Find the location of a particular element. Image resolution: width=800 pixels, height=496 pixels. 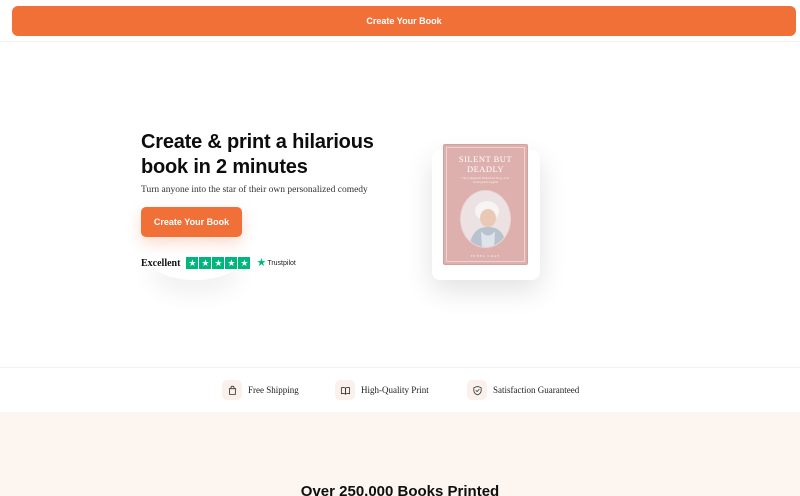

book-title: Silent But Deadly is located at coordinates (485, 164).